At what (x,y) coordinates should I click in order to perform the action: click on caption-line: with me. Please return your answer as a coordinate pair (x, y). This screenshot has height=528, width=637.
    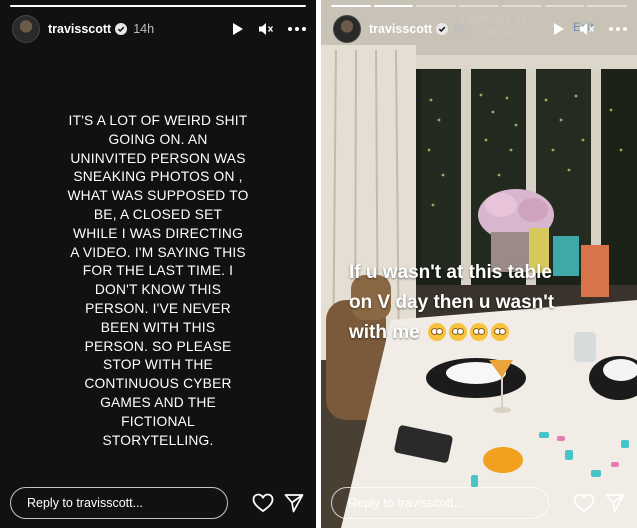
    Looking at the image, I should click on (384, 332).